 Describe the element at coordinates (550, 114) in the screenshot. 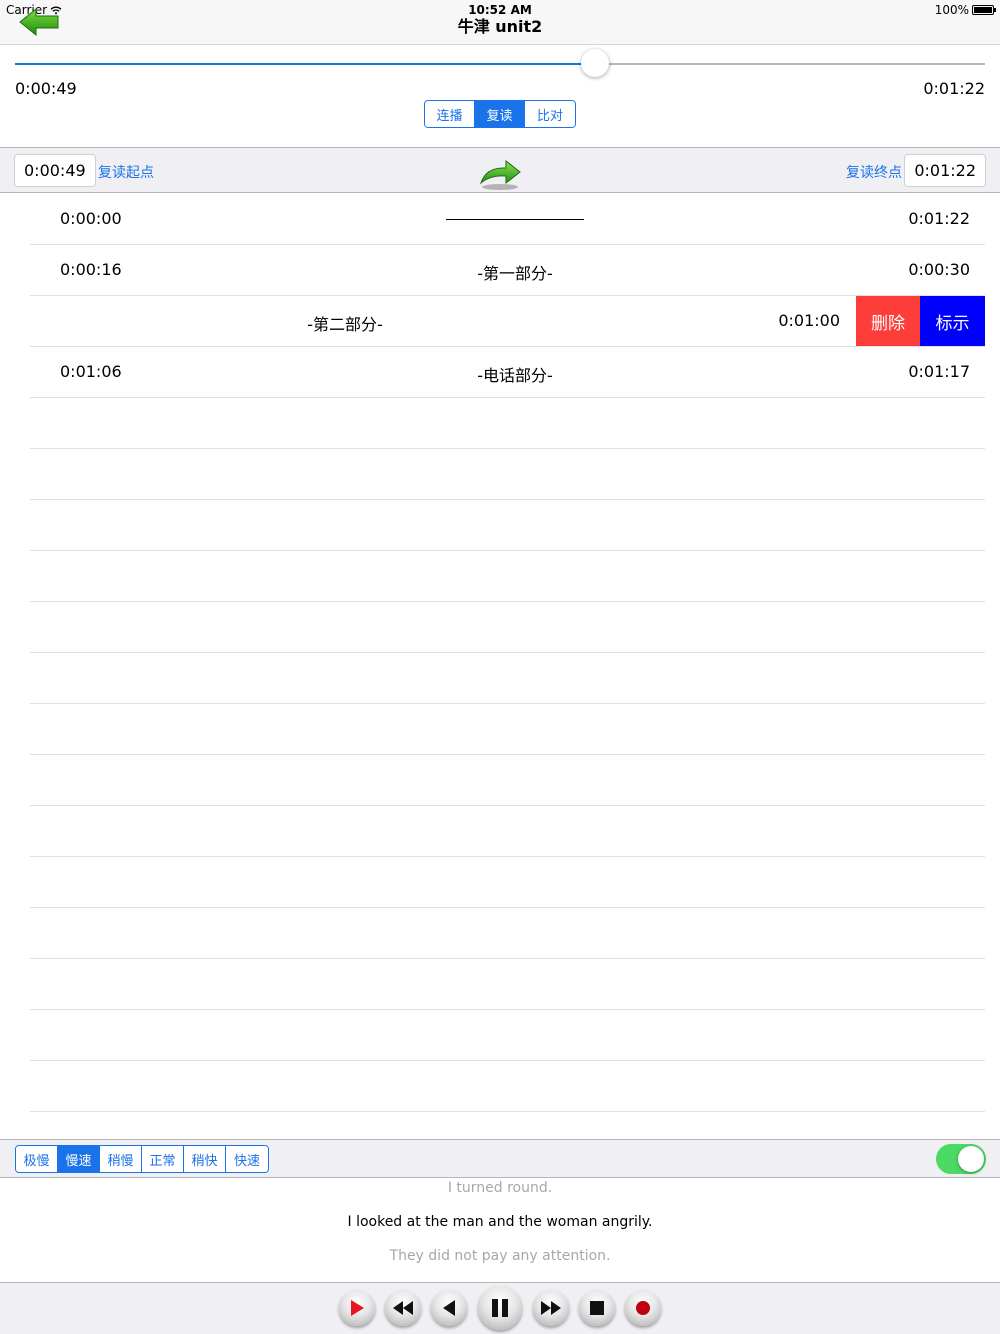

I see `mode-option-compare: 比对` at that location.